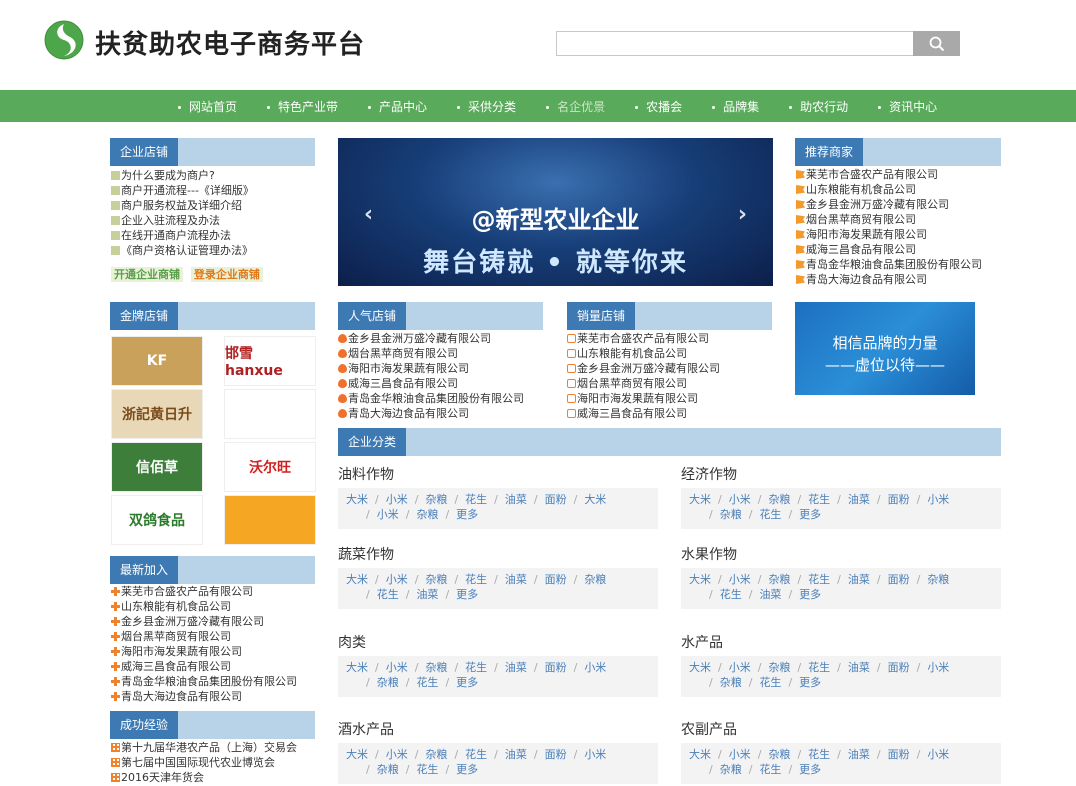 Image resolution: width=1076 pixels, height=786 pixels. What do you see at coordinates (735, 43) in the screenshot?
I see `search-input` at bounding box center [735, 43].